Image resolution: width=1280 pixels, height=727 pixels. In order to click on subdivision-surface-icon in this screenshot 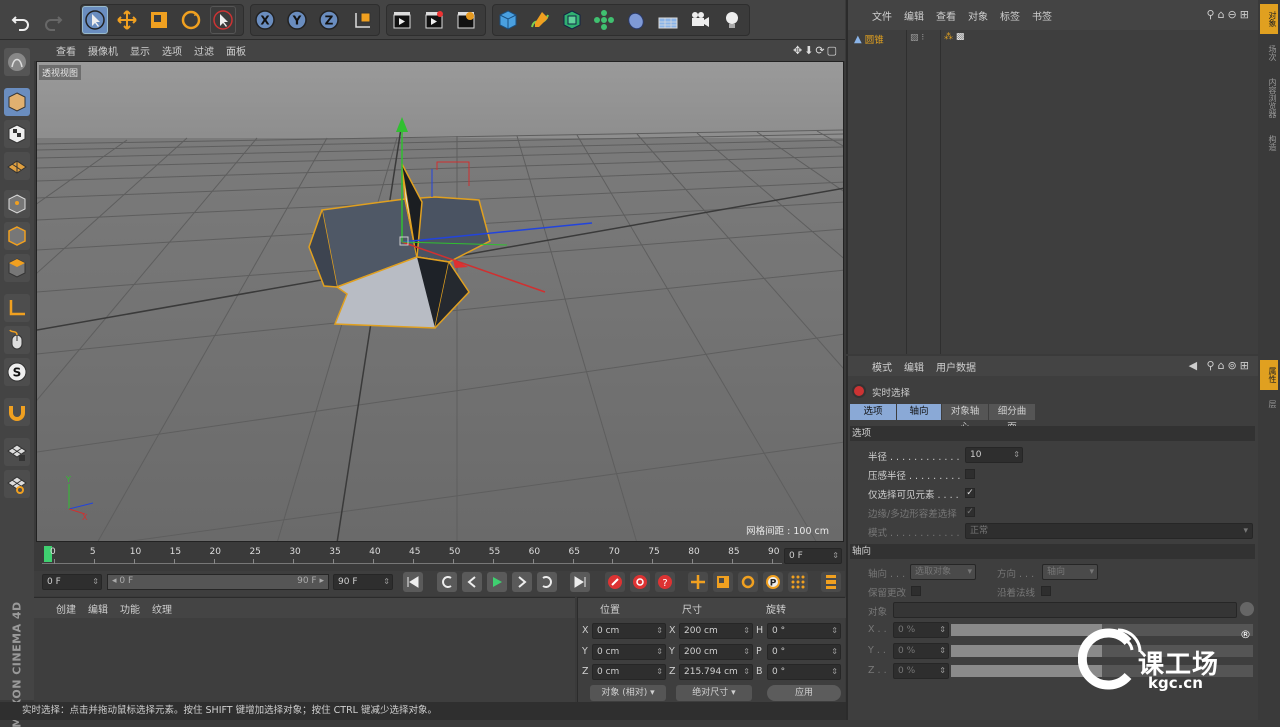, I will do `click(572, 20)`.